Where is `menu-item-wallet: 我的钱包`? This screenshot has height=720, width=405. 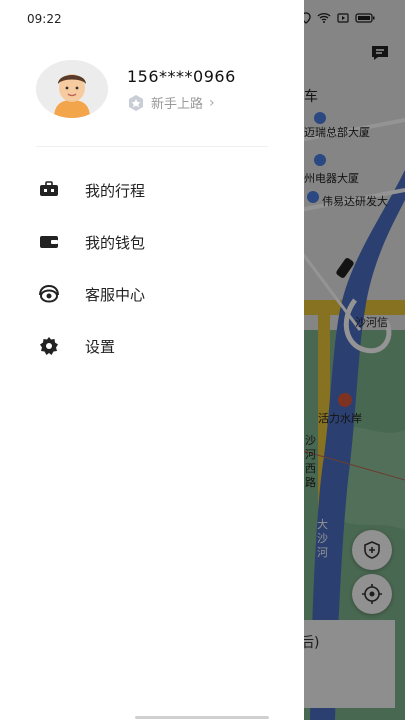 menu-item-wallet: 我的钱包 is located at coordinates (152, 242).